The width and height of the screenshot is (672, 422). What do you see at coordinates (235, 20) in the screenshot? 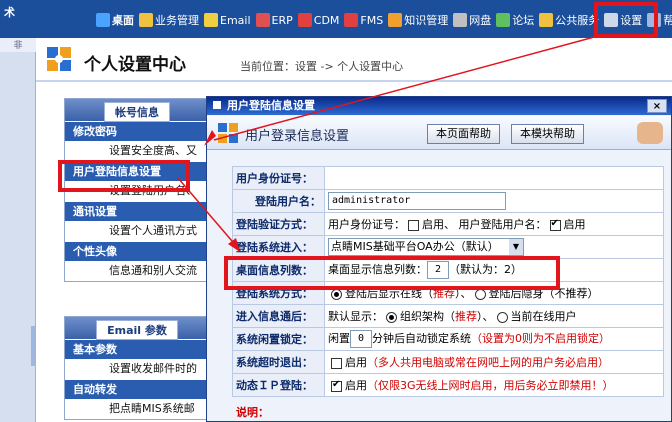
I see `nav-item-label: Email` at bounding box center [235, 20].